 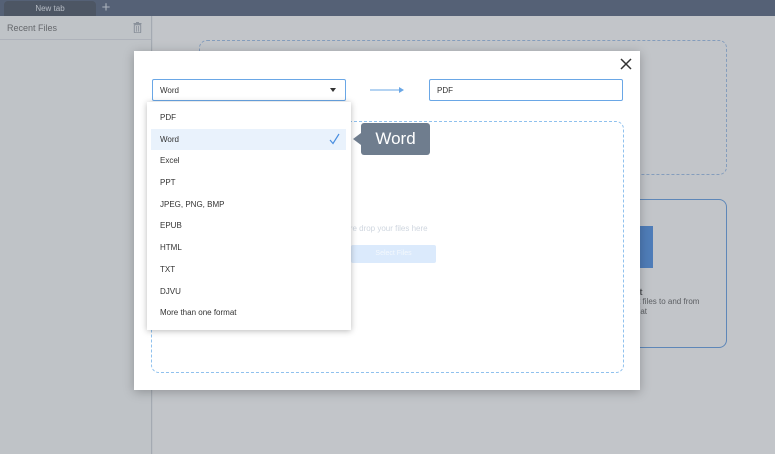 What do you see at coordinates (357, 139) in the screenshot?
I see `tooltip-arrow` at bounding box center [357, 139].